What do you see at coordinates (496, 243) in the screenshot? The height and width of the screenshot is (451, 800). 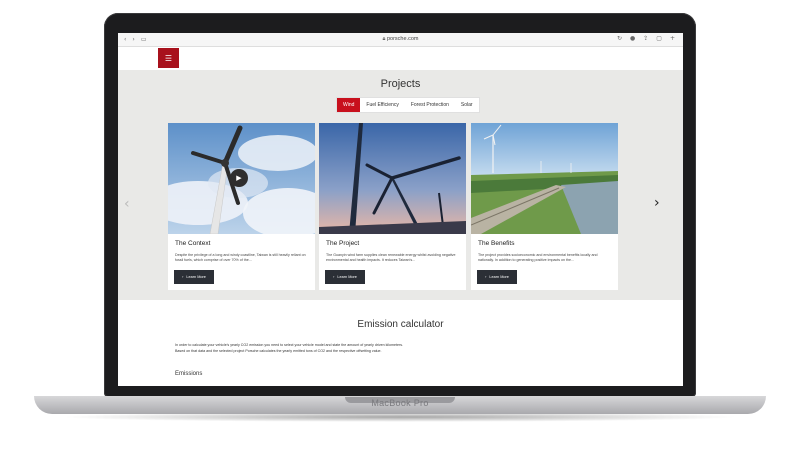 I see `card-title: The Benefits` at bounding box center [496, 243].